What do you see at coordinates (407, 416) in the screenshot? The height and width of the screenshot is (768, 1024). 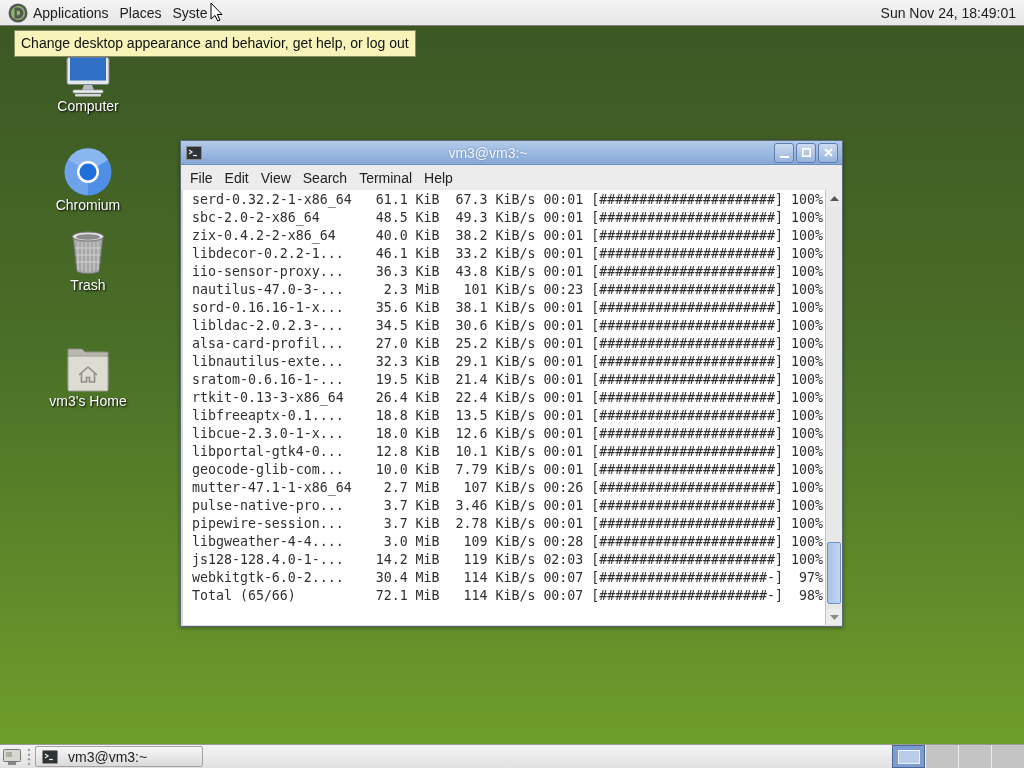 I see `download-size: 18.8 KiB` at bounding box center [407, 416].